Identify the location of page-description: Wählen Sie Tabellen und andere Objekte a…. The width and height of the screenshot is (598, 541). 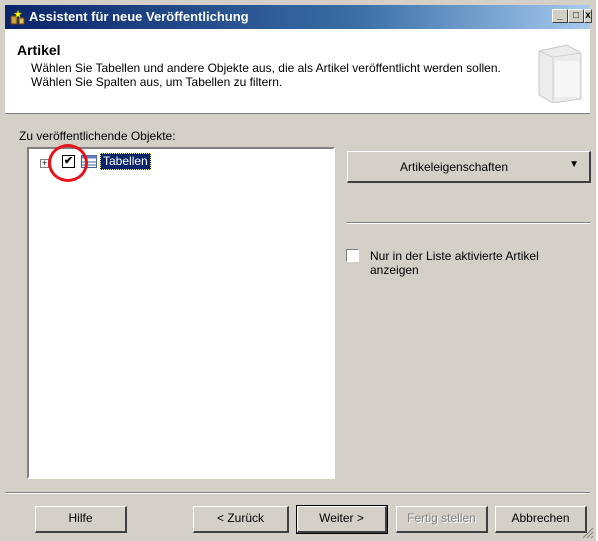
(266, 75).